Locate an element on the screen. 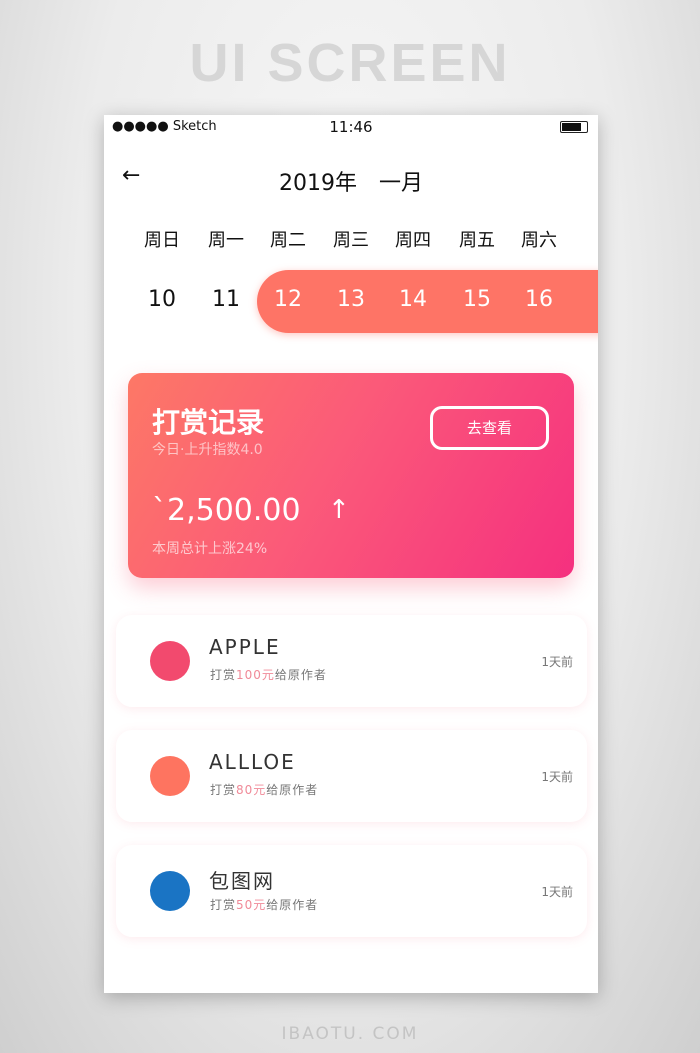 The image size is (700, 1053). day-selected: 13 is located at coordinates (351, 299).